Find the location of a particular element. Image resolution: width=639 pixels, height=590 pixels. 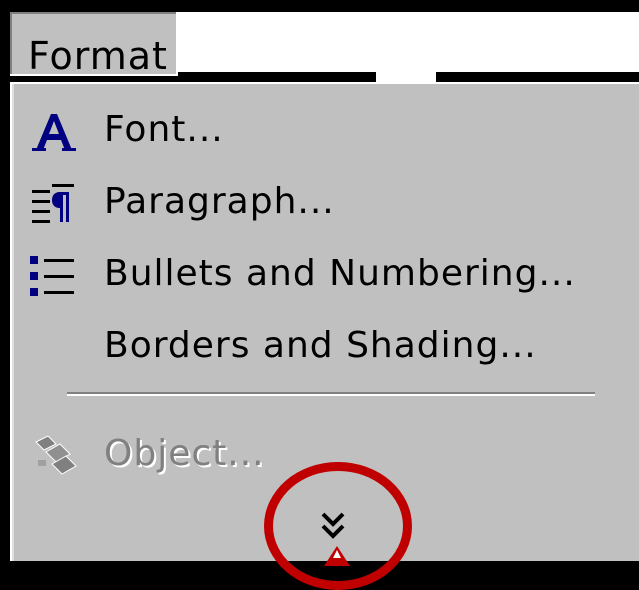

object-icon is located at coordinates (56, 455).